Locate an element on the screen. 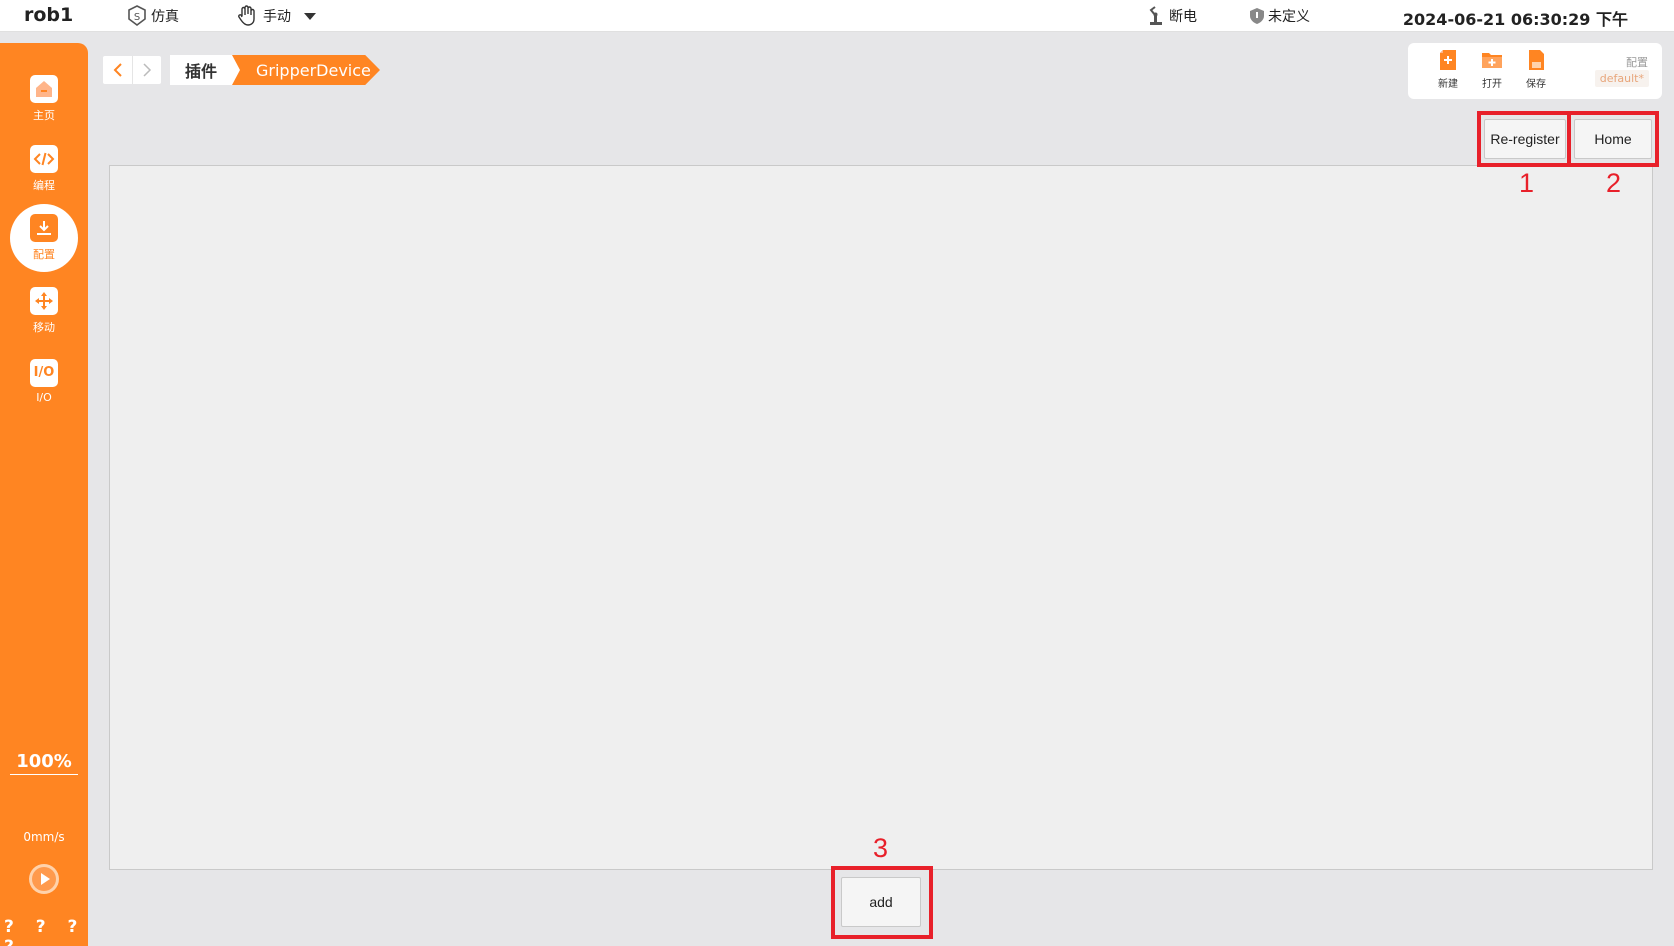 Image resolution: width=1674 pixels, height=946 pixels. save-config-button: 保存 is located at coordinates (1536, 72).